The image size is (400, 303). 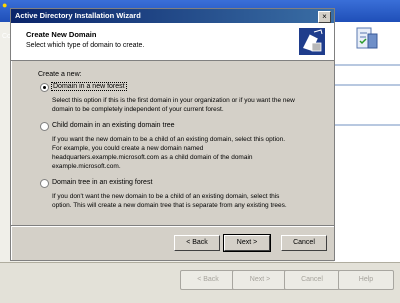 I want to click on option-label-new-forest: Domain in a new forest, so click(x=89, y=86).